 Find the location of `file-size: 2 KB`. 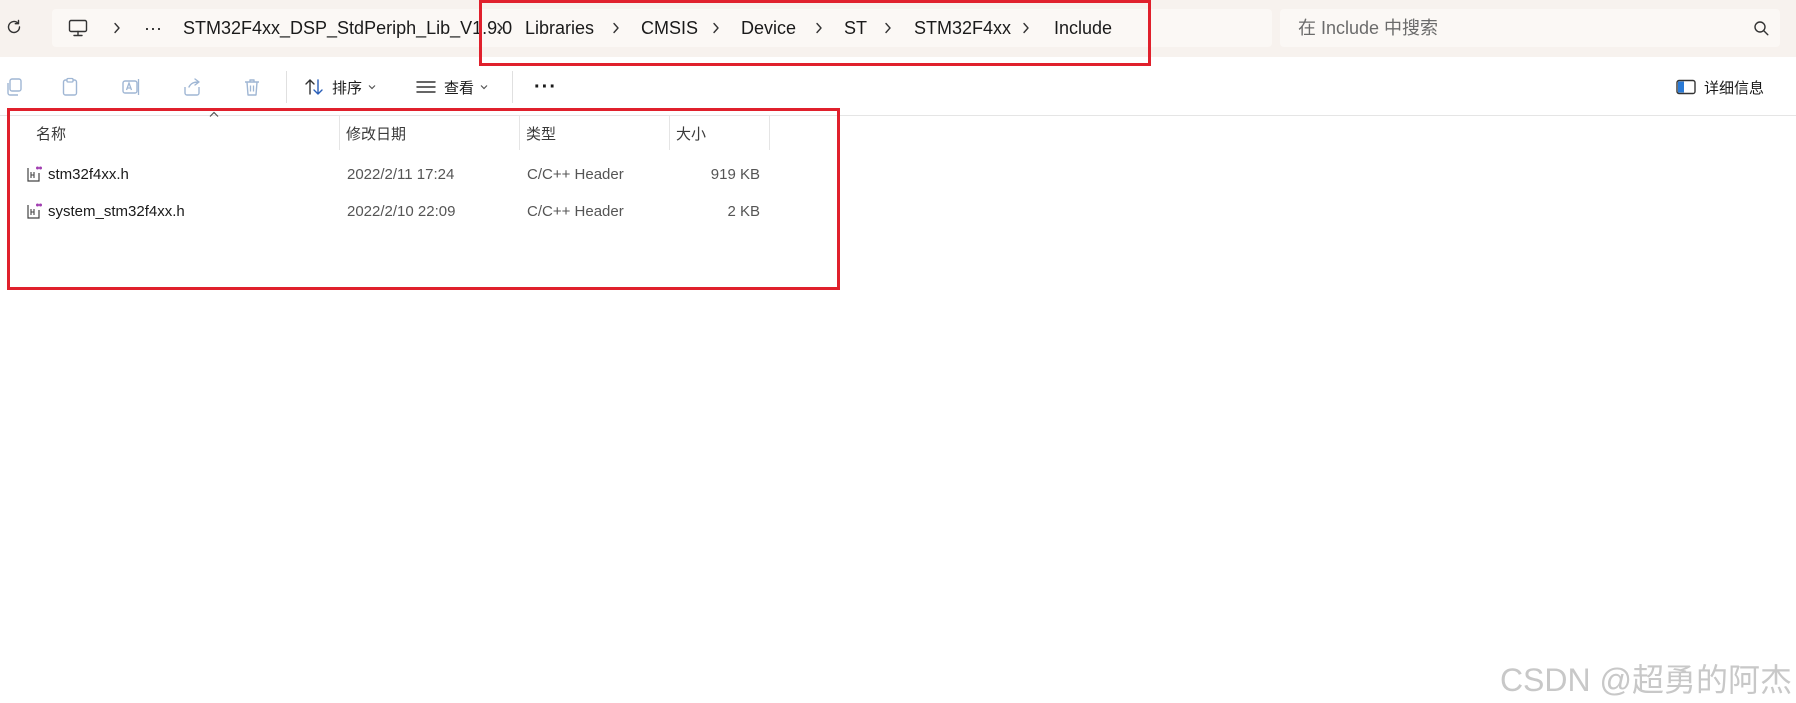

file-size: 2 KB is located at coordinates (743, 211).